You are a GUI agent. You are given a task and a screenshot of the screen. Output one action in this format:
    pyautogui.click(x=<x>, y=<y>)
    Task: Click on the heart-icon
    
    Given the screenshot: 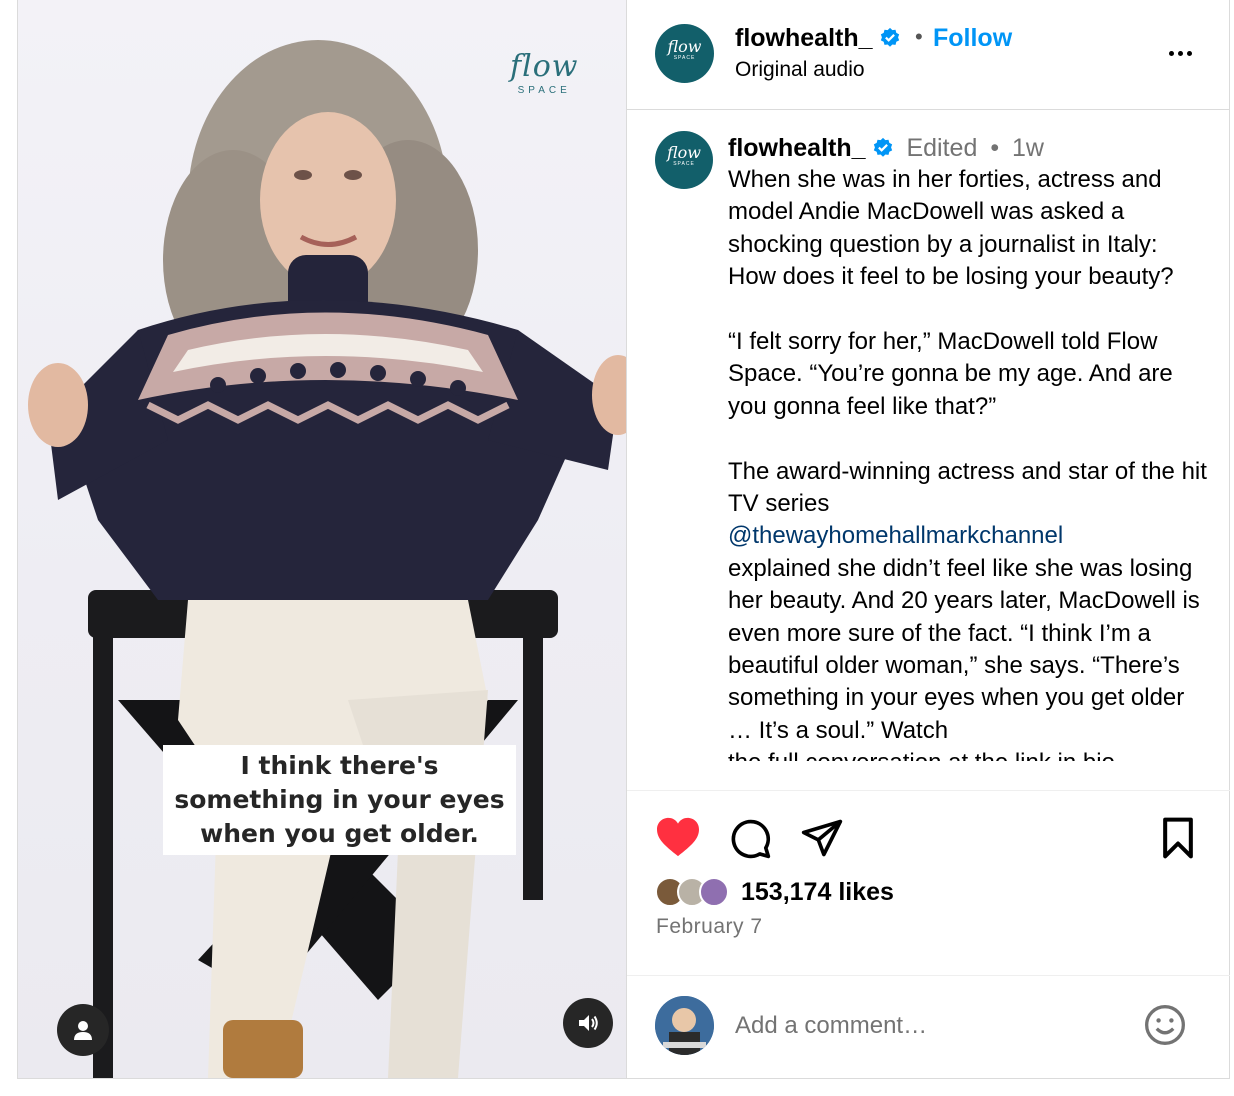 What is the action you would take?
    pyautogui.click(x=678, y=837)
    